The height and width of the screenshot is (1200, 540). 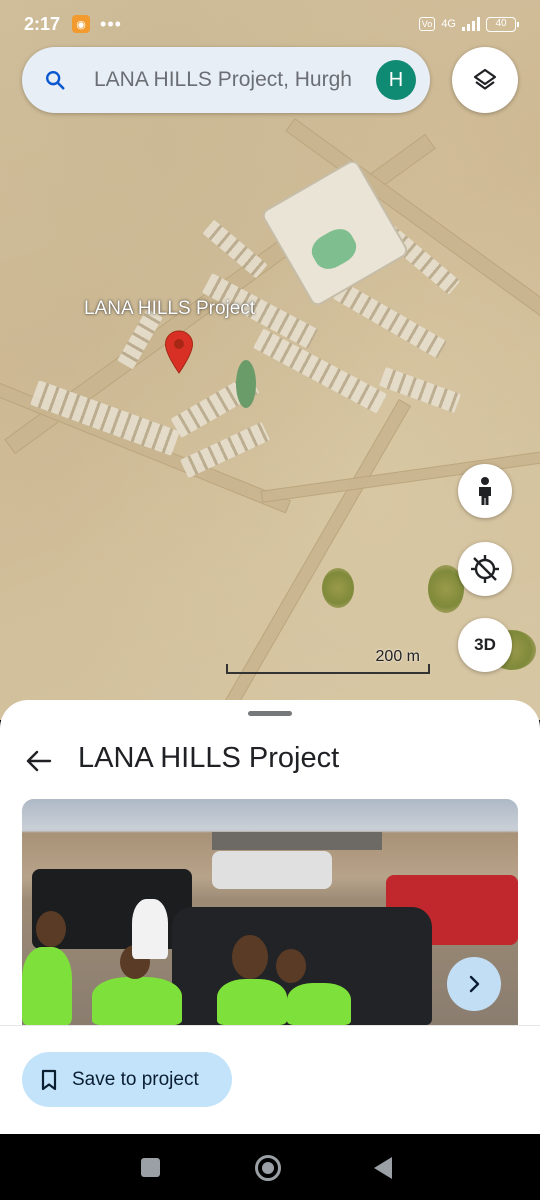 I want to click on account-avatar: H, so click(x=396, y=80).